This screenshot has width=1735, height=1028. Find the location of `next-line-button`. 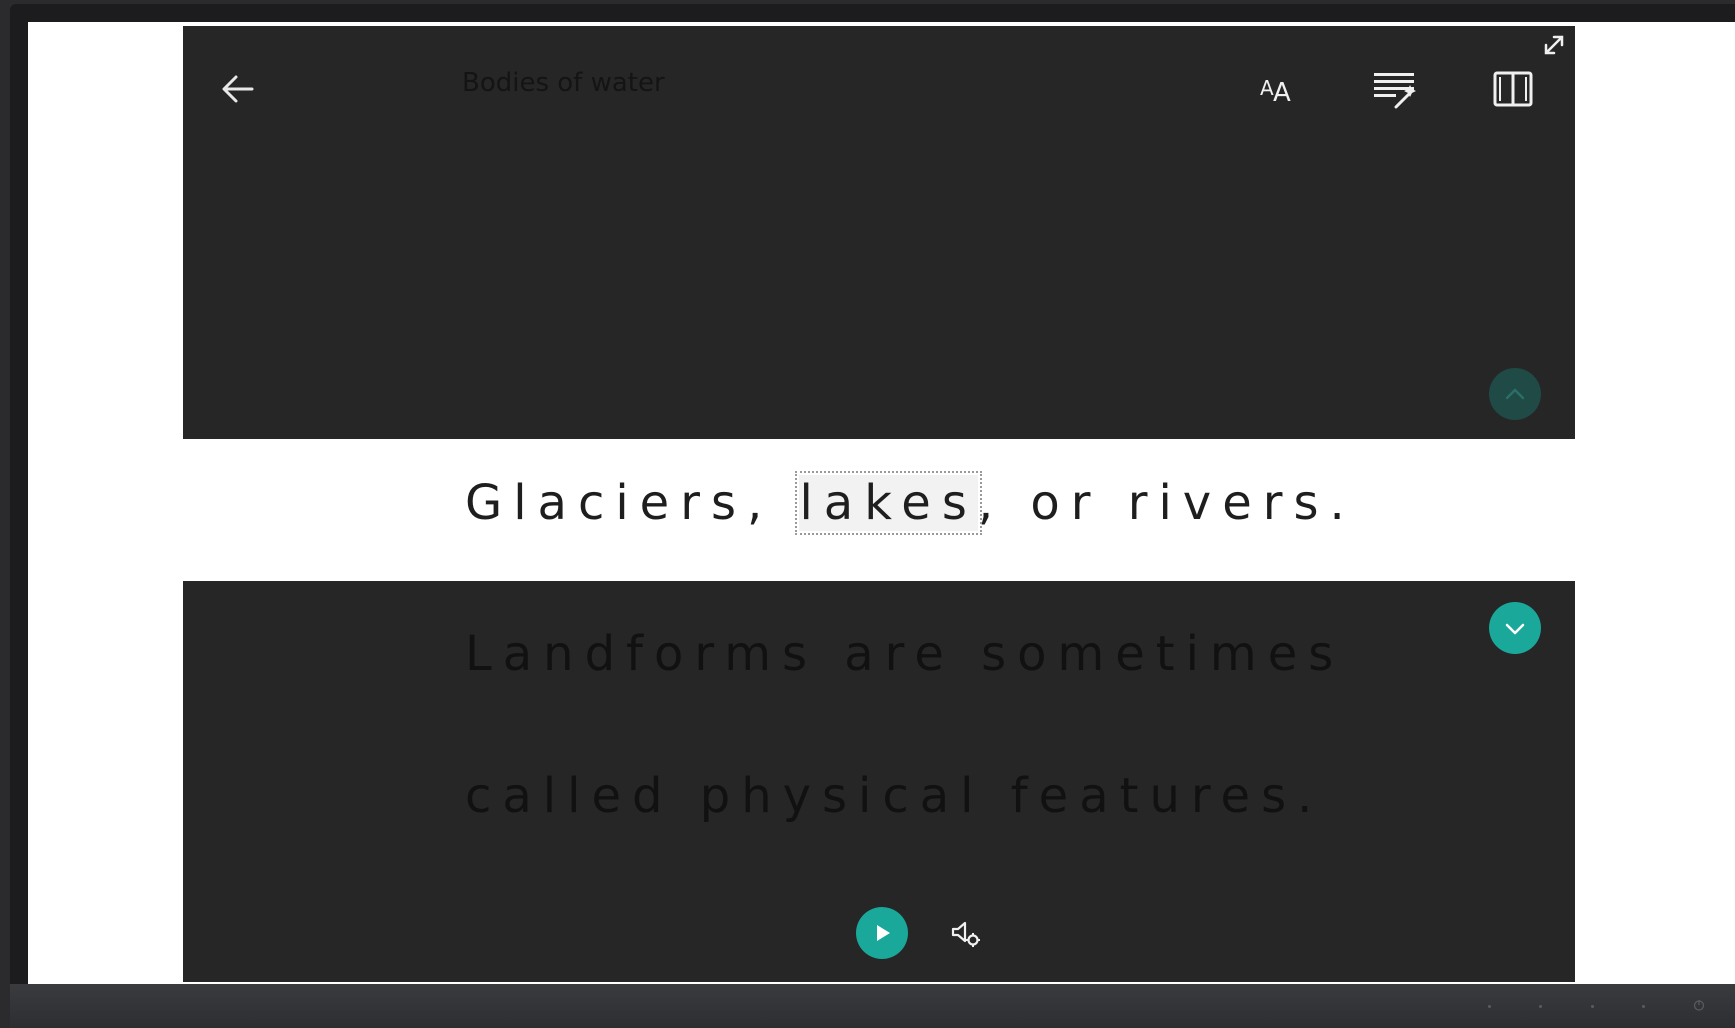

next-line-button is located at coordinates (1515, 628).